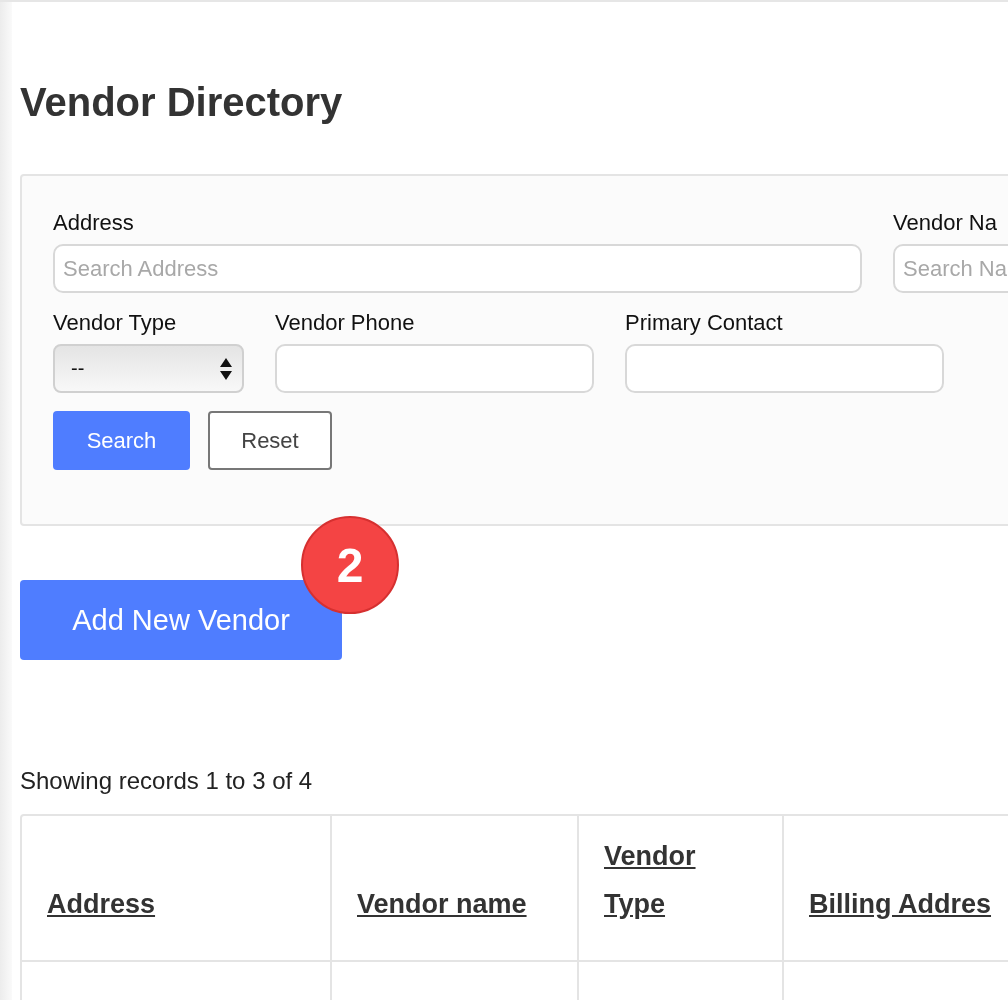  What do you see at coordinates (148, 368) in the screenshot?
I see `vendor-type-select: --` at bounding box center [148, 368].